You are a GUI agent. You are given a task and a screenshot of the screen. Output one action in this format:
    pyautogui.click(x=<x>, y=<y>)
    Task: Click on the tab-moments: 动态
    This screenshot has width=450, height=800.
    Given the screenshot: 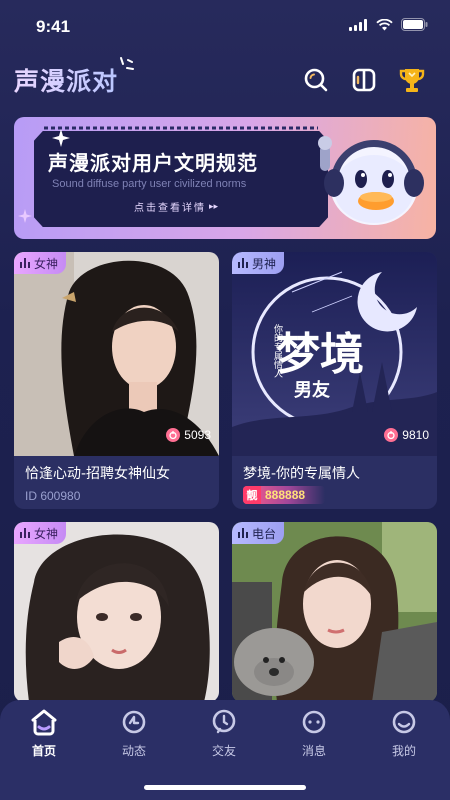 What is the action you would take?
    pyautogui.click(x=134, y=733)
    